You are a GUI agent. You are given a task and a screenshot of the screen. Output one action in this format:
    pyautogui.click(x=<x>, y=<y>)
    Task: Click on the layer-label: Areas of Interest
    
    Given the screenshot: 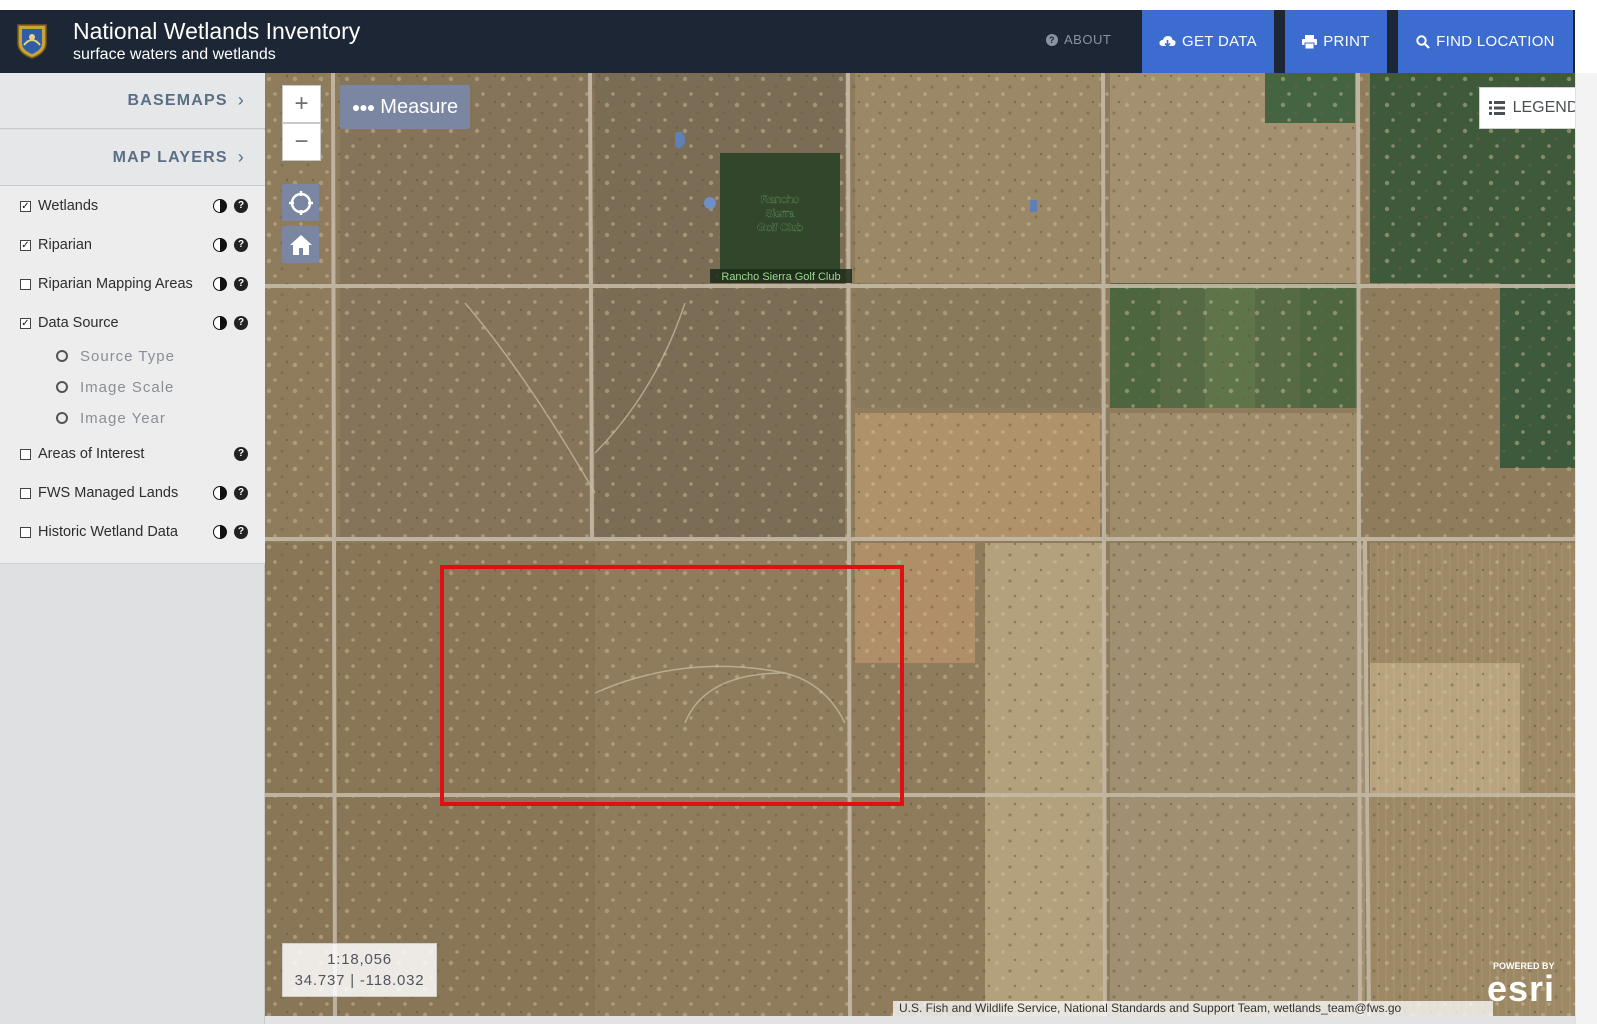 What is the action you would take?
    pyautogui.click(x=91, y=454)
    